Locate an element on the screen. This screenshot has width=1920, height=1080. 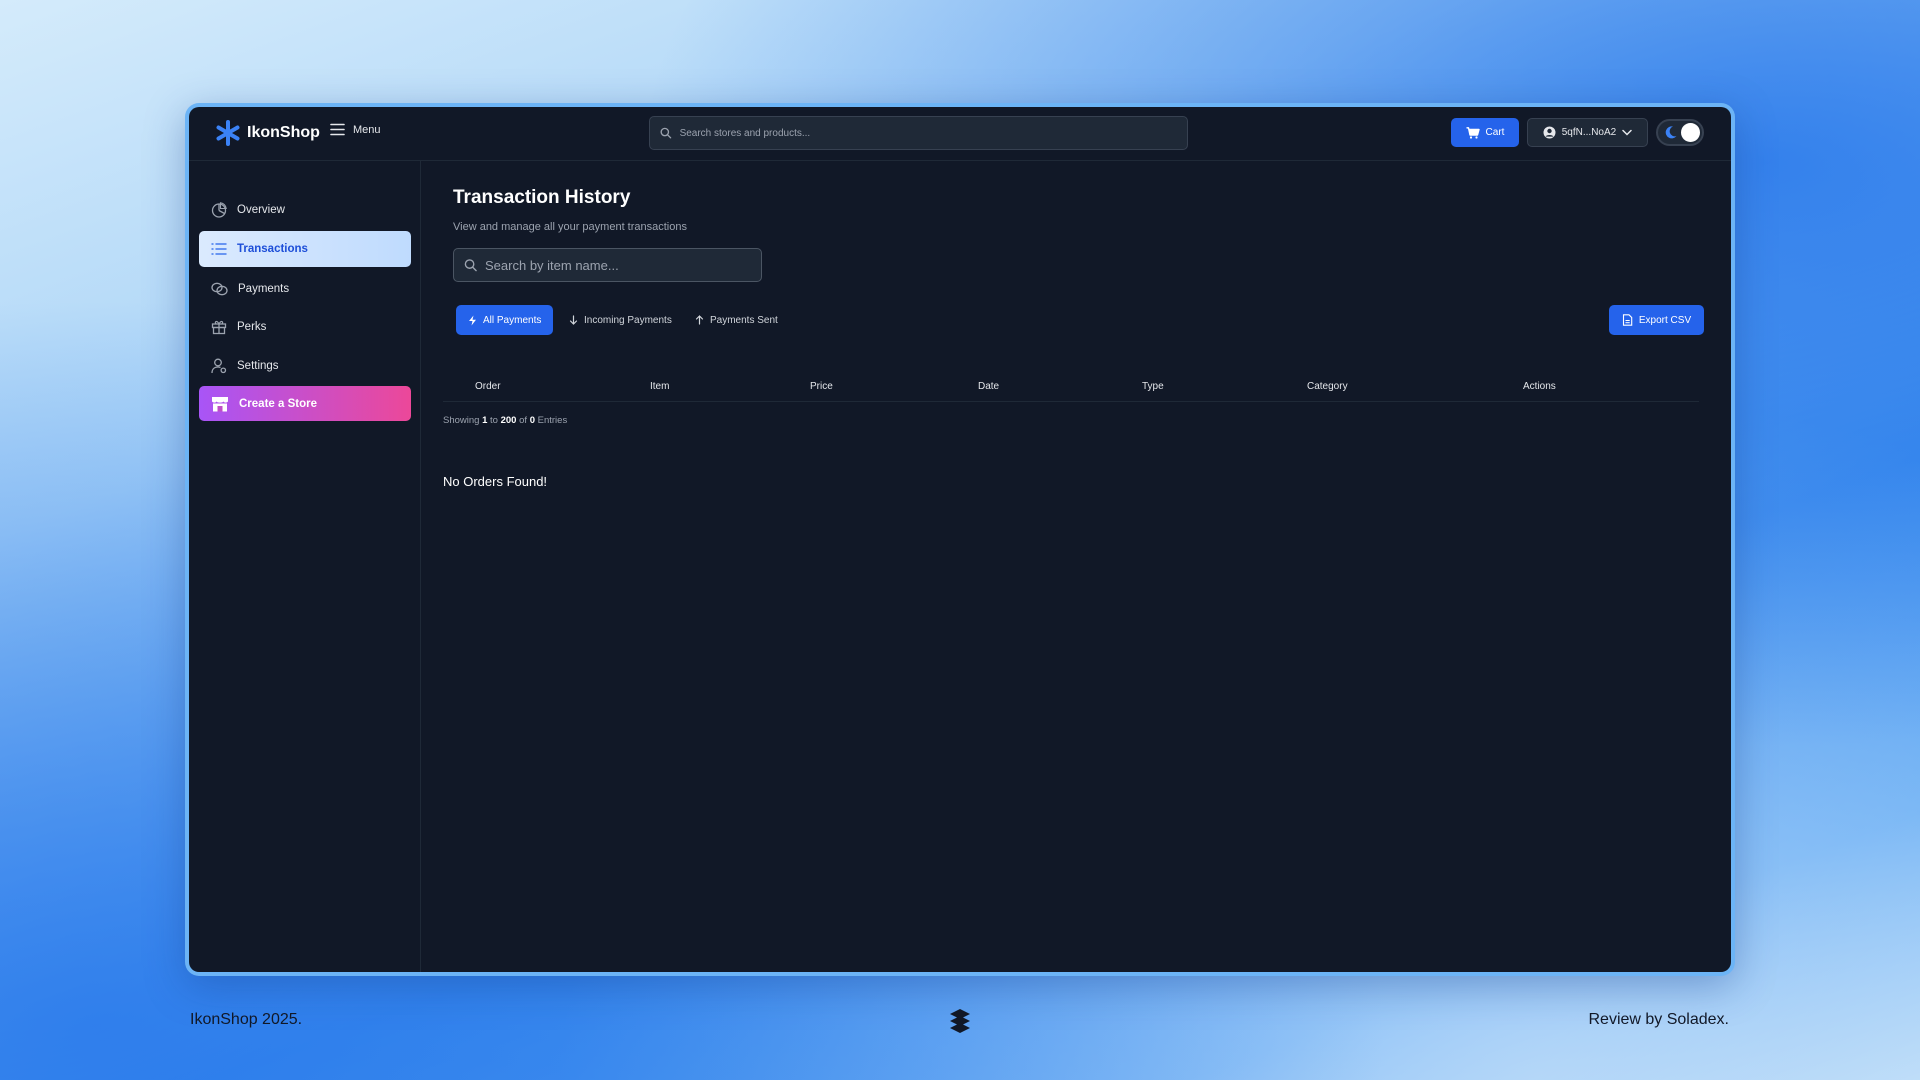
user-circle-icon is located at coordinates (1549, 132).